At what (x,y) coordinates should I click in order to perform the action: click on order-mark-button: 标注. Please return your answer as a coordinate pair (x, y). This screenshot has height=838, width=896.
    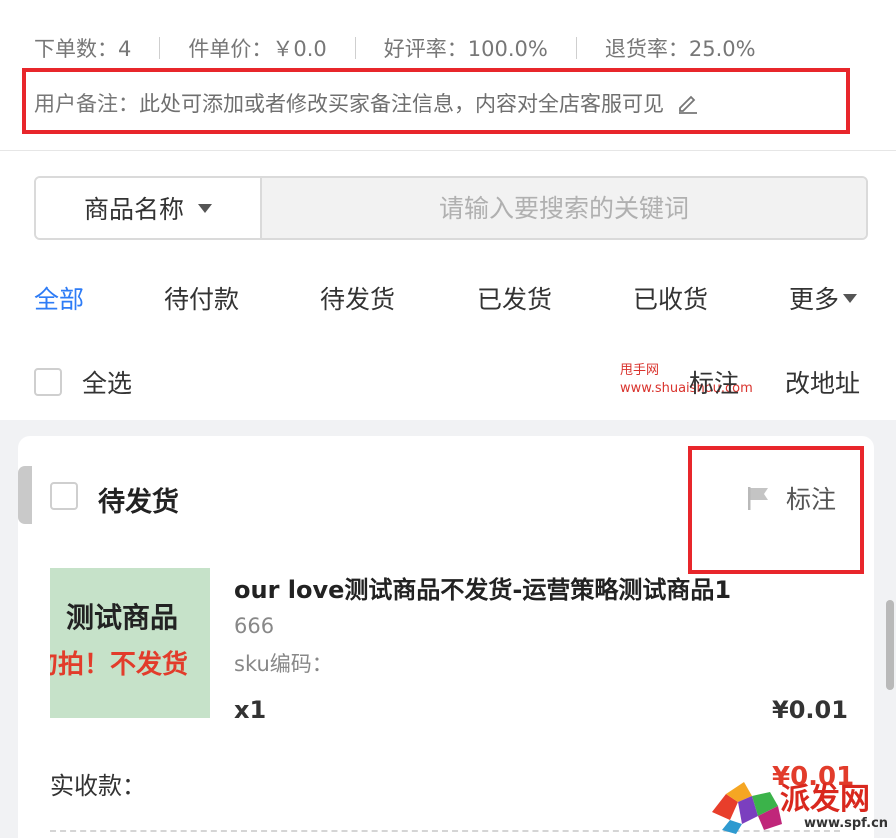
    Looking at the image, I should click on (790, 498).